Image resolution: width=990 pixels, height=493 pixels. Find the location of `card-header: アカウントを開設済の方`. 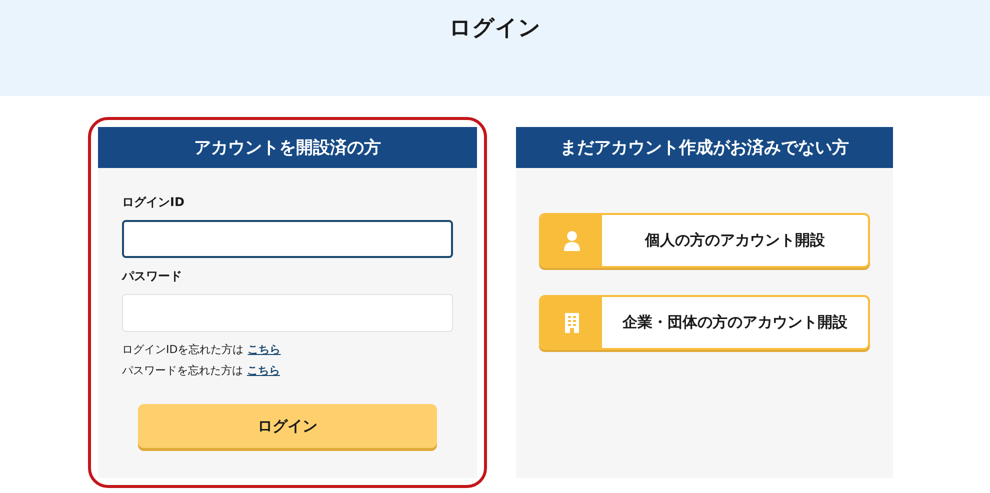

card-header: アカウントを開設済の方 is located at coordinates (287, 147).